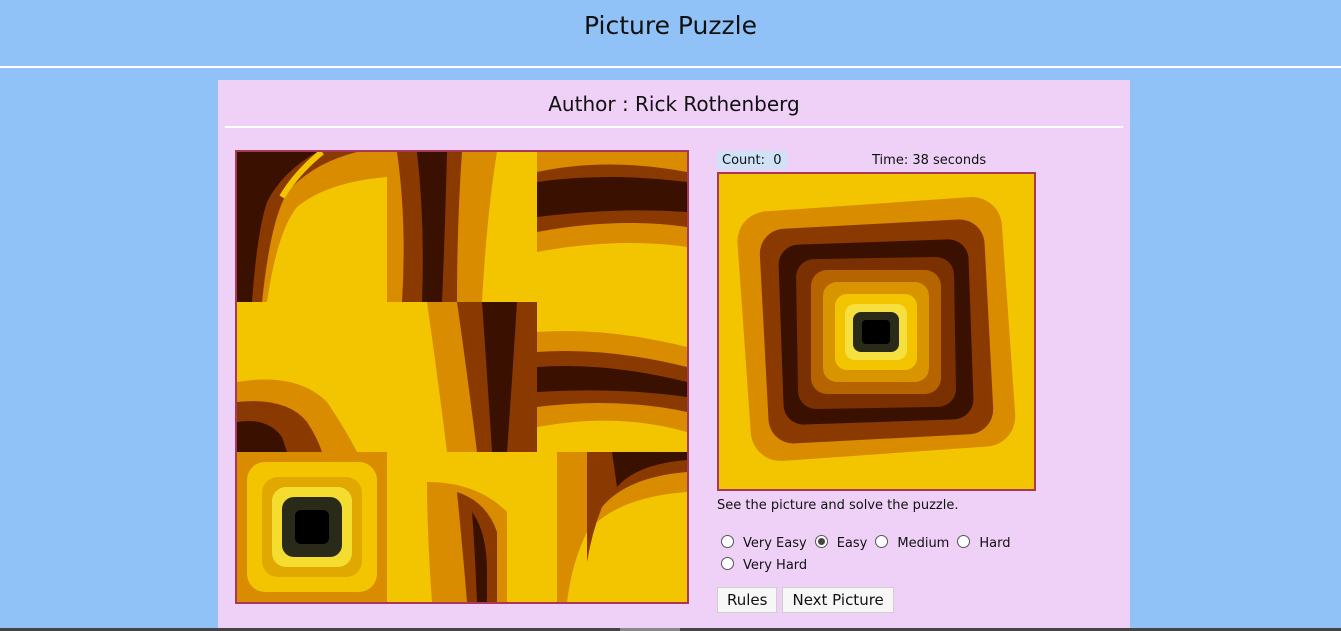 The image size is (1341, 631). Describe the element at coordinates (876, 331) in the screenshot. I see `preview-image` at that location.